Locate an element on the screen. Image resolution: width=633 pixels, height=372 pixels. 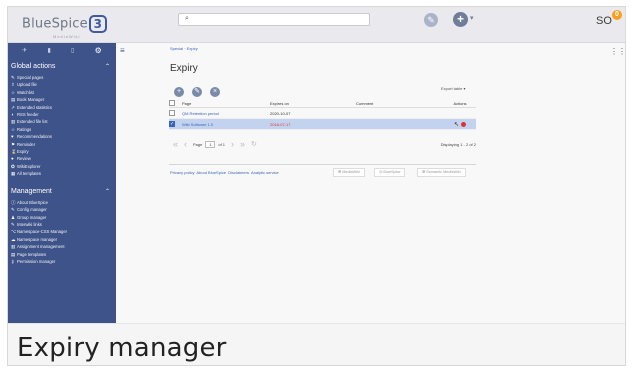
menu-toggle-icon: ≡ is located at coordinates (122, 50).